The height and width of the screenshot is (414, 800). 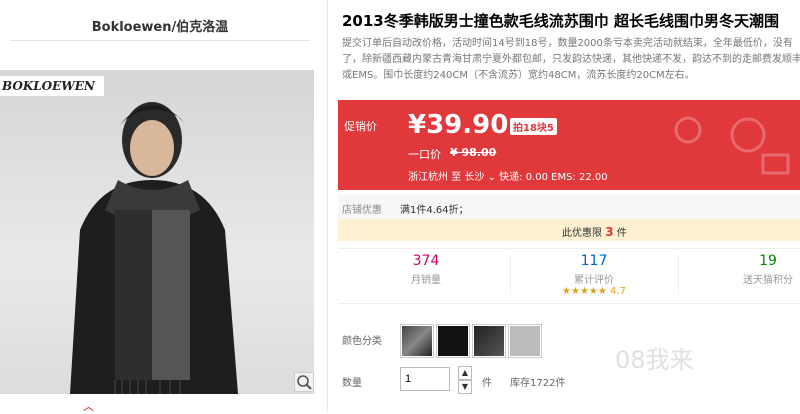 I want to click on limit-suffix: 件, so click(x=621, y=233).